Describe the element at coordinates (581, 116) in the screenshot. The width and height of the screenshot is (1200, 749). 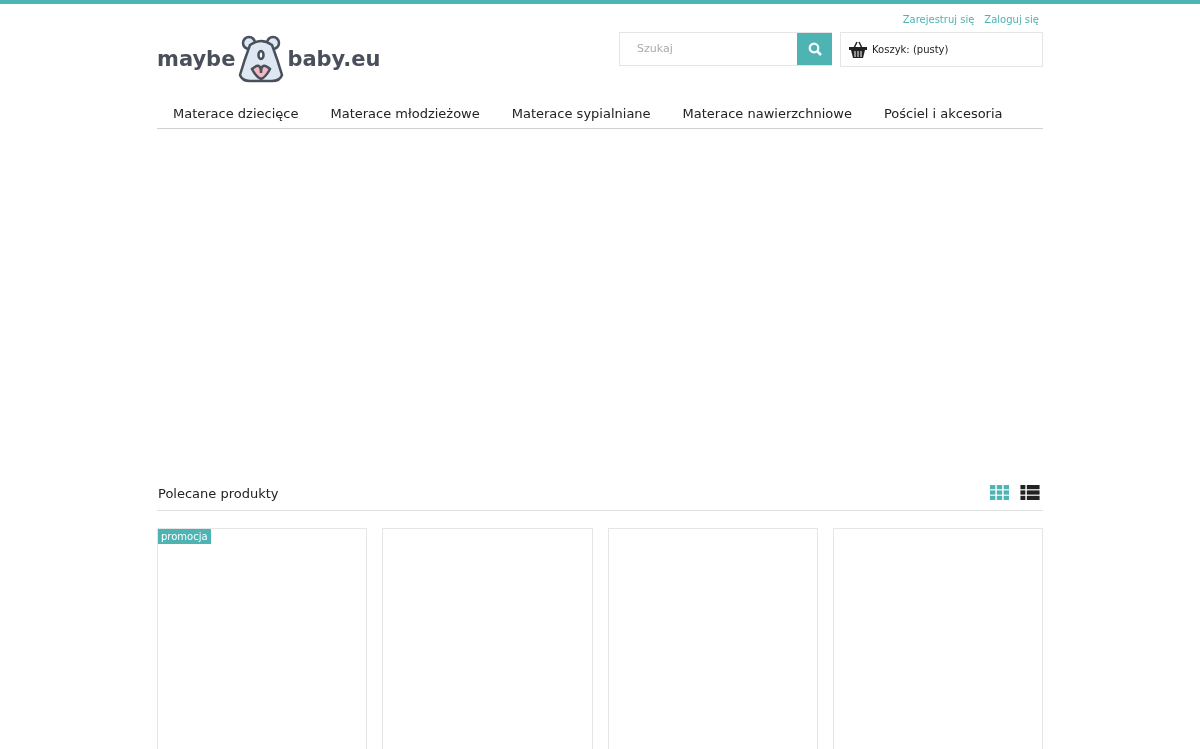
I see `menu-item: Materace sypialniane` at that location.